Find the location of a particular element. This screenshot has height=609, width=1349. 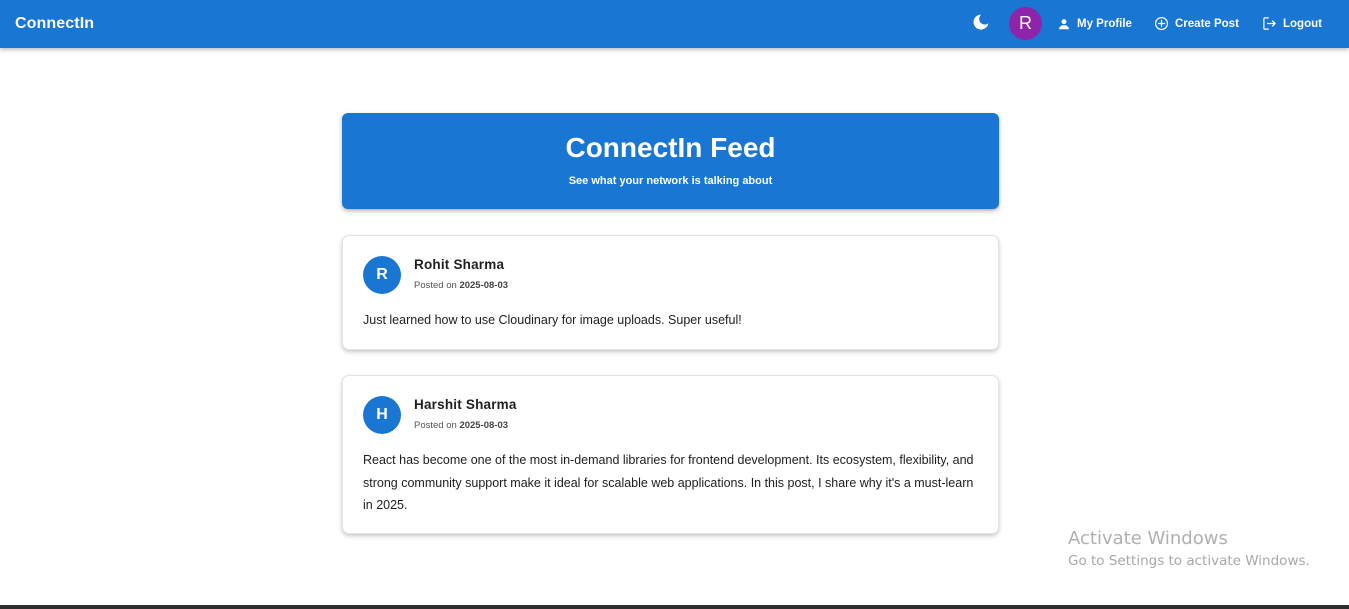

create-post-button: Create Post is located at coordinates (1196, 23).